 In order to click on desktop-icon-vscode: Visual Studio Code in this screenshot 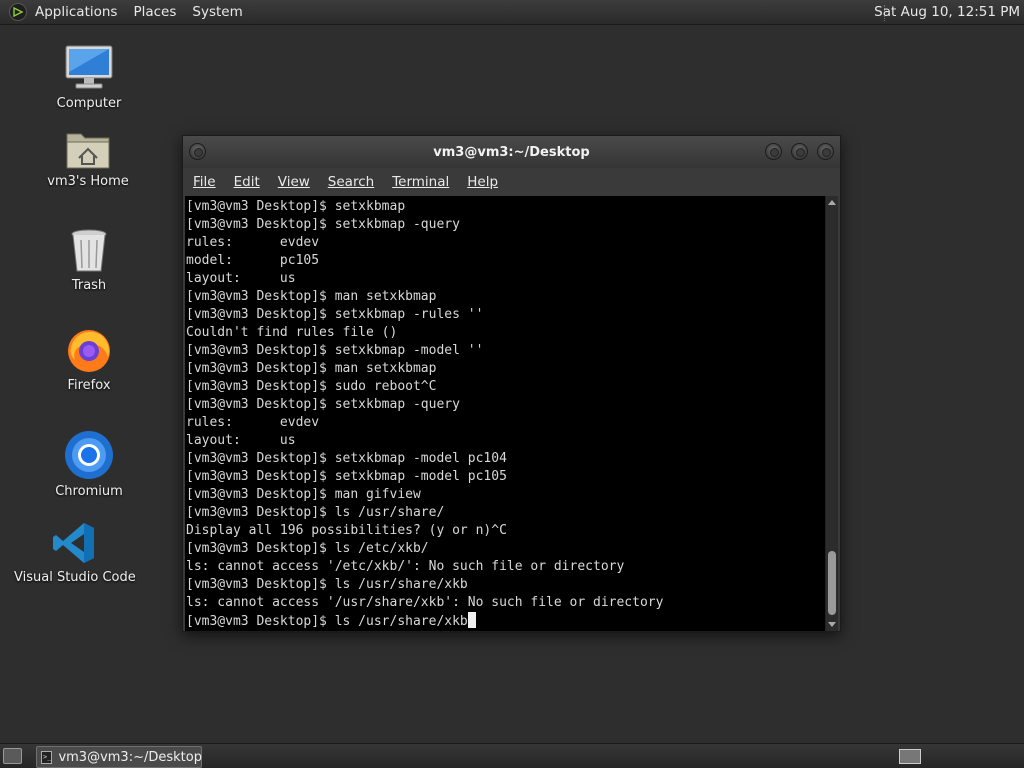, I will do `click(75, 552)`.